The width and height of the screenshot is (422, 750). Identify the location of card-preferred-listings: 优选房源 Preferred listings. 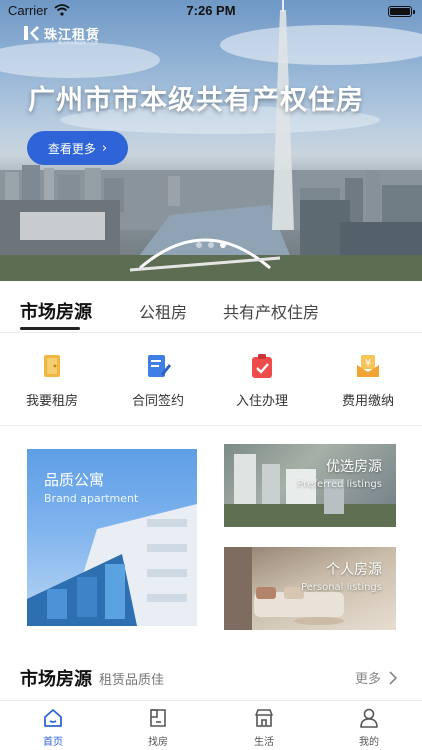
(310, 485).